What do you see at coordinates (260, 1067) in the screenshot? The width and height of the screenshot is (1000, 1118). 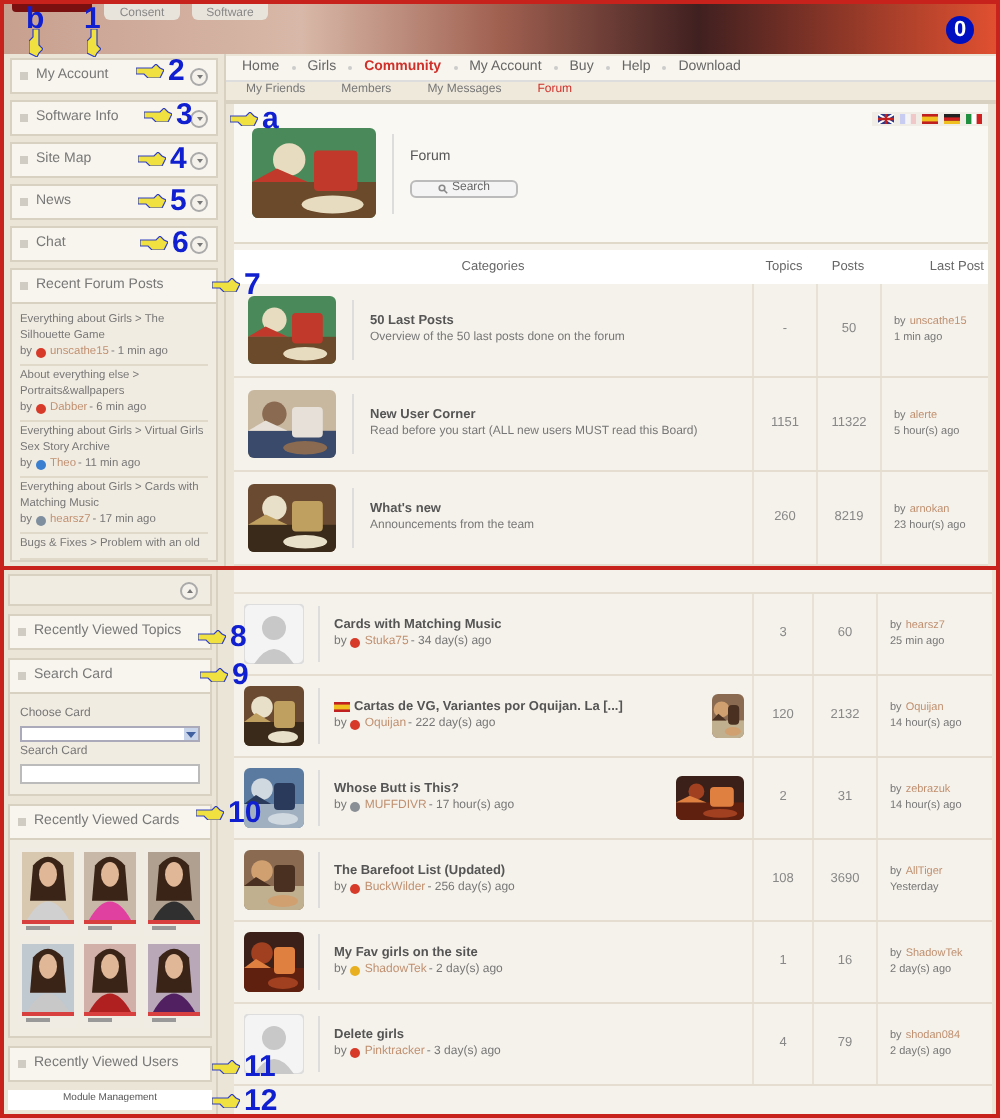 I see `annotation-label: 11` at bounding box center [260, 1067].